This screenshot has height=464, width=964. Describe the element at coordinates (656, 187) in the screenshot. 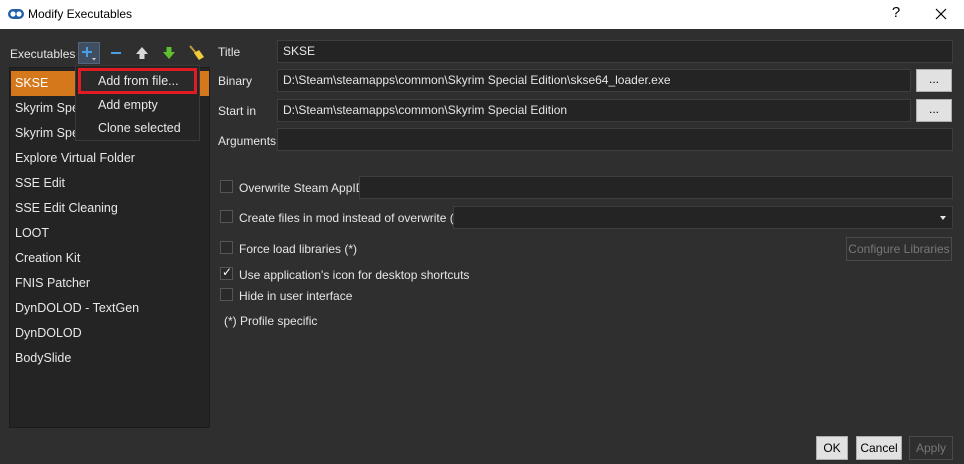

I see `steam-appid-input` at that location.